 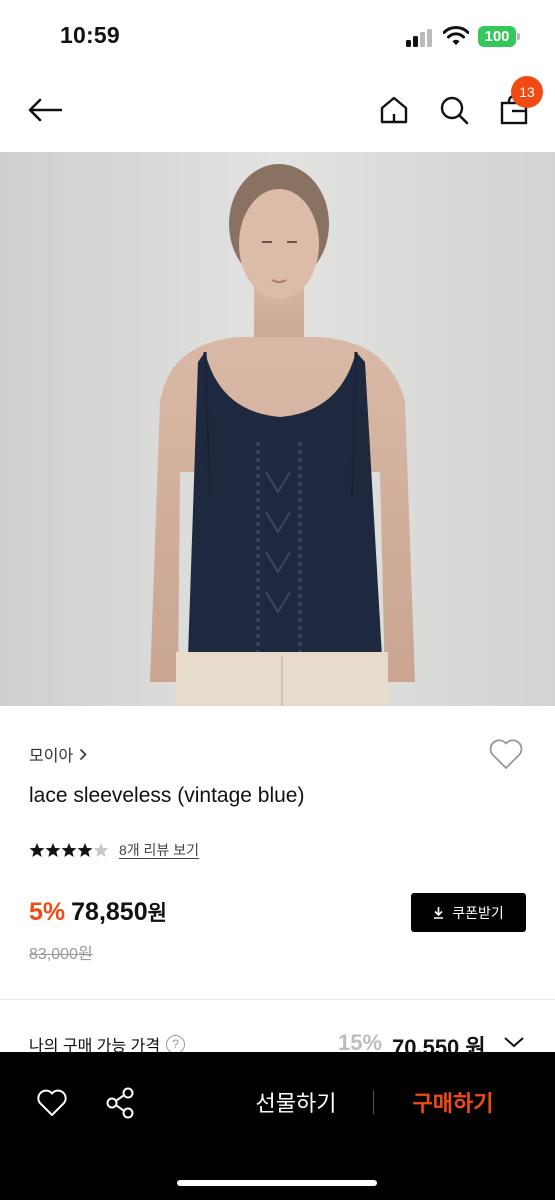 I want to click on section-divider, so click(x=277, y=999).